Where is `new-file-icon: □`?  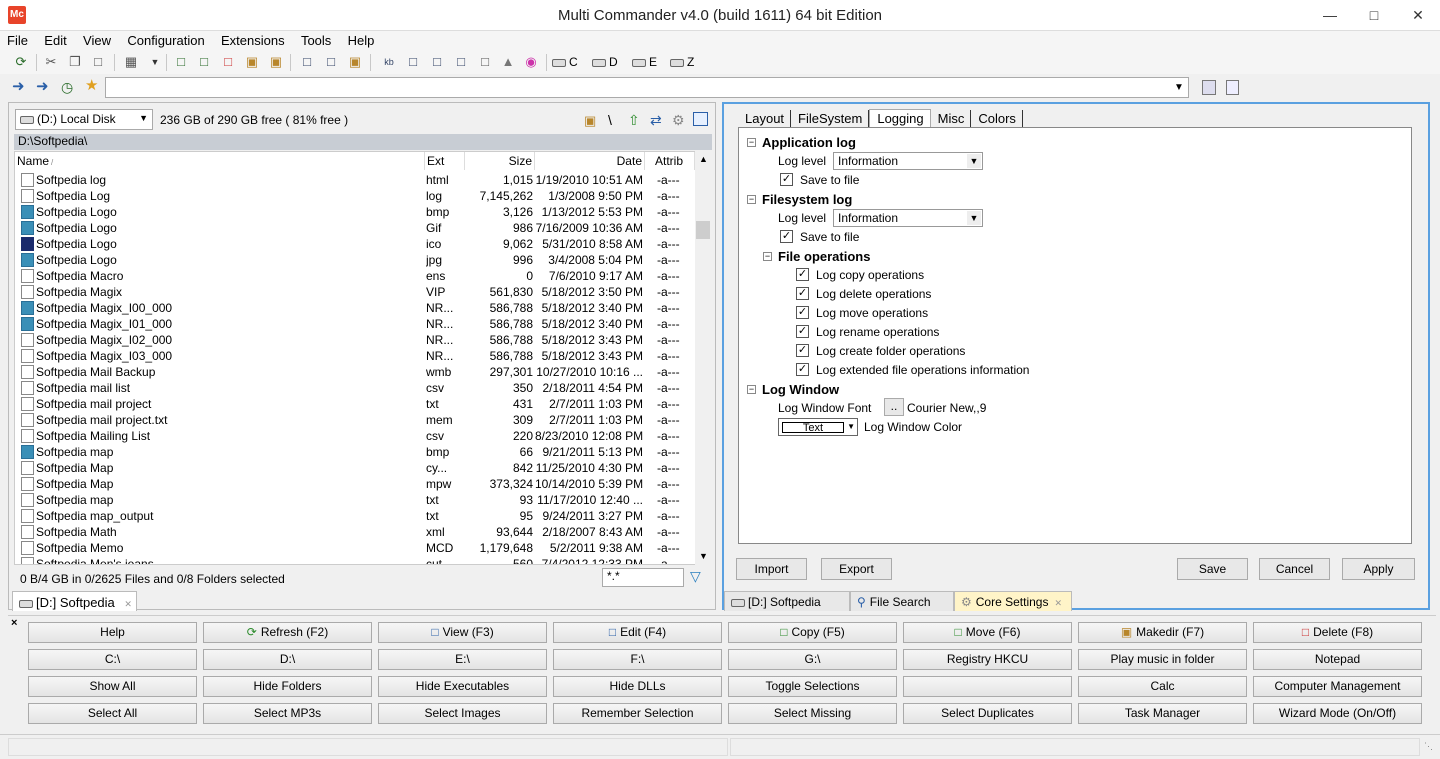 new-file-icon: □ is located at coordinates (181, 62).